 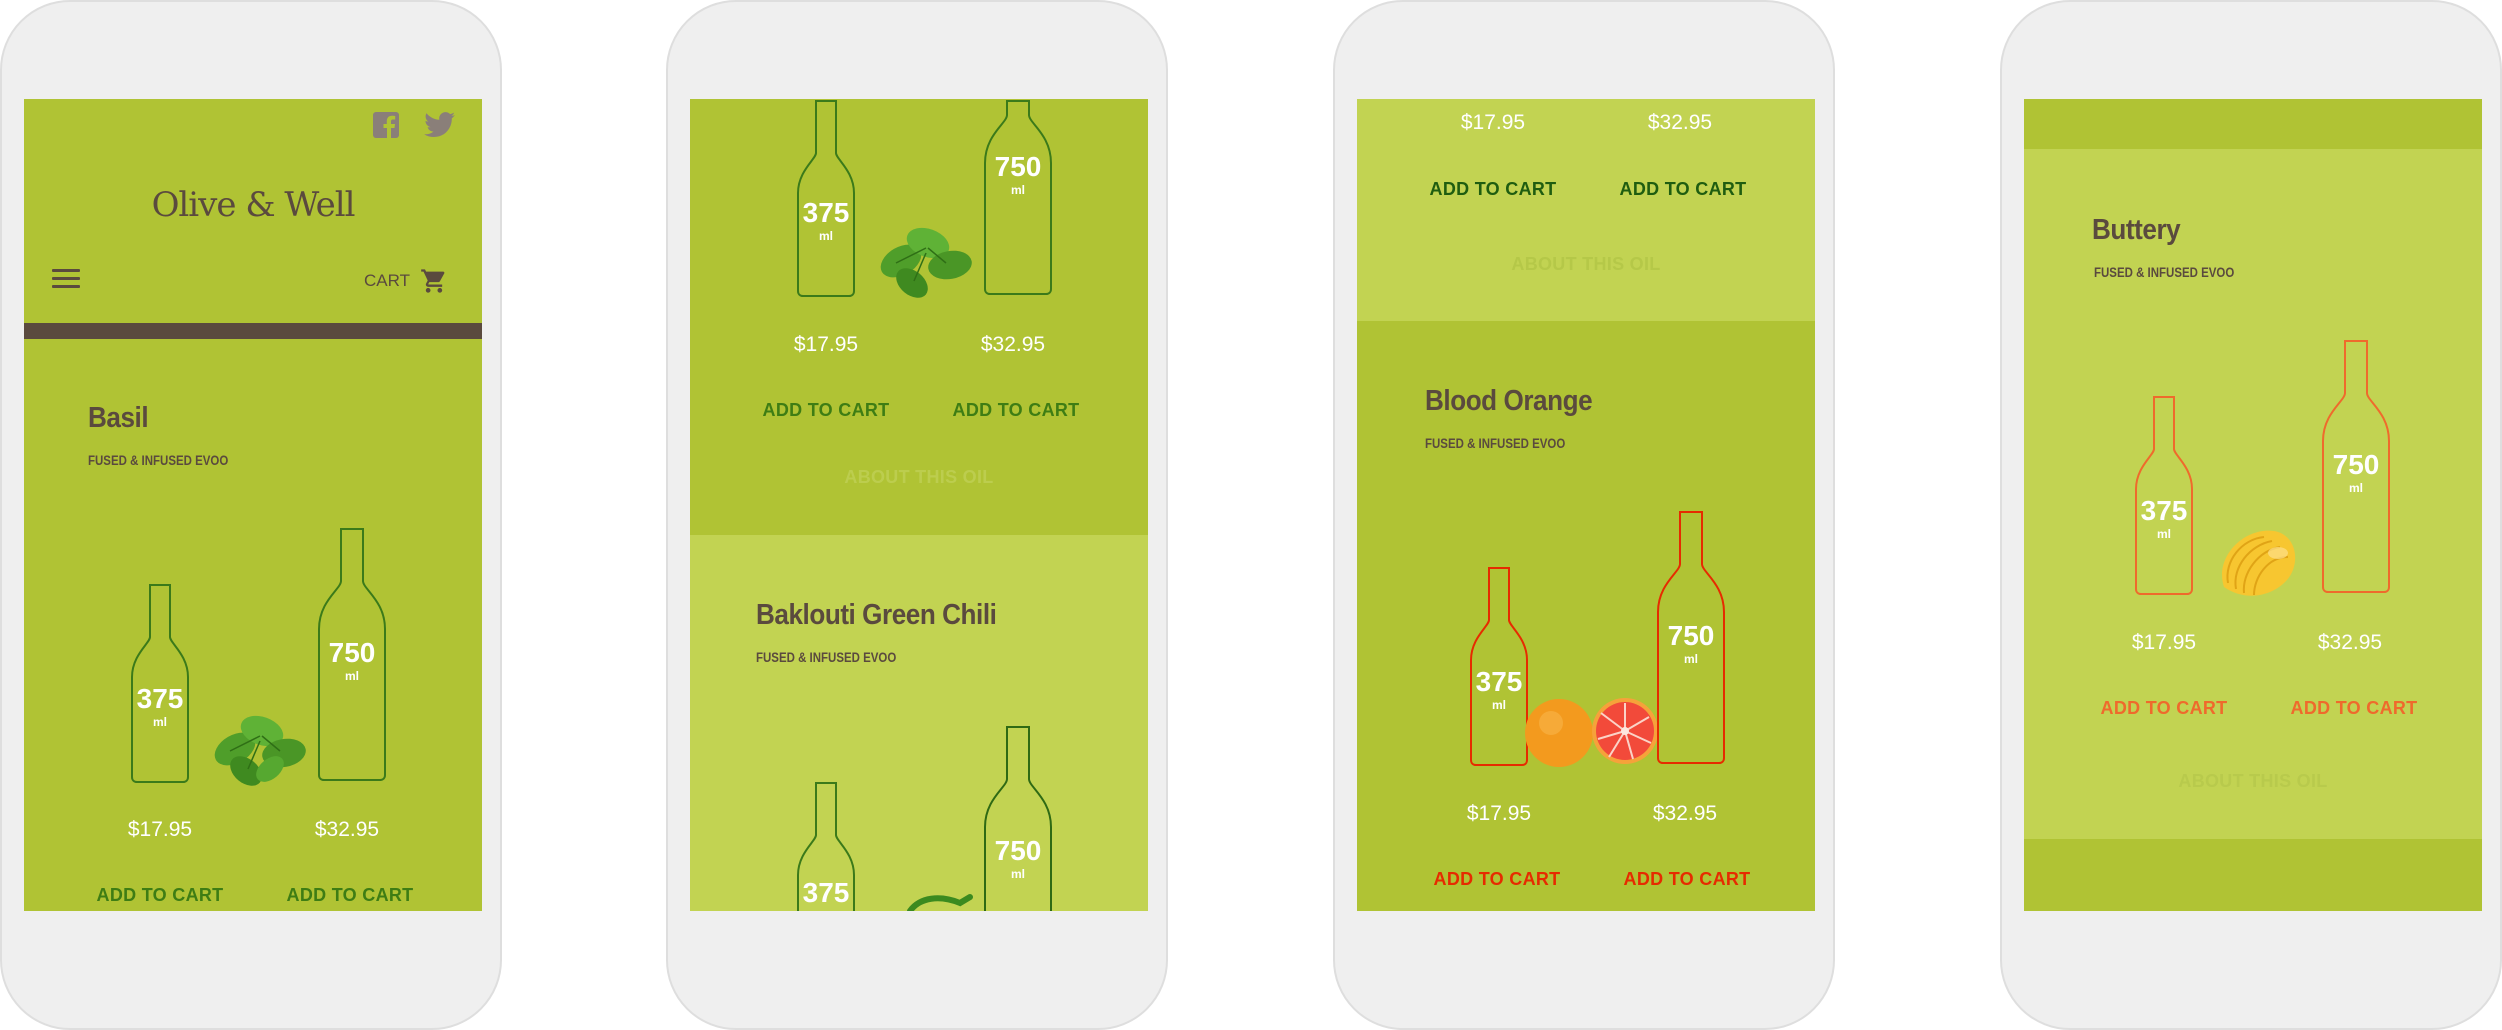 What do you see at coordinates (2259, 562) in the screenshot?
I see `butter-curl-icon` at bounding box center [2259, 562].